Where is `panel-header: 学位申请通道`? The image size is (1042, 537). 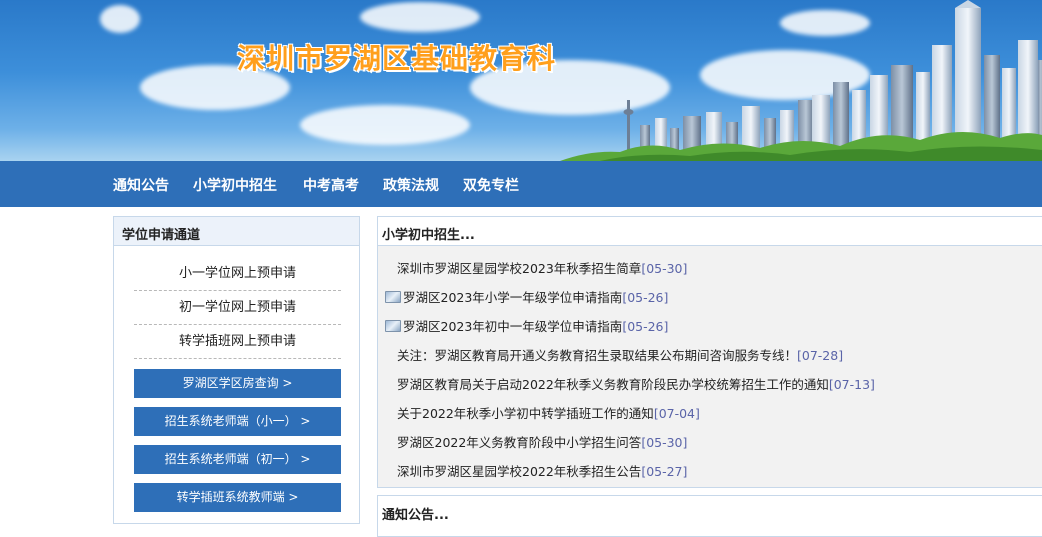 panel-header: 学位申请通道 is located at coordinates (236, 231).